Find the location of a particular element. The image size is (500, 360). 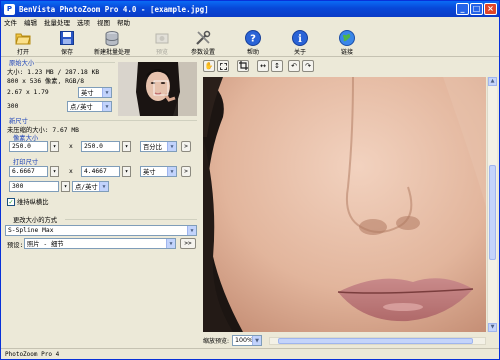

close-button: × is located at coordinates (490, 9).